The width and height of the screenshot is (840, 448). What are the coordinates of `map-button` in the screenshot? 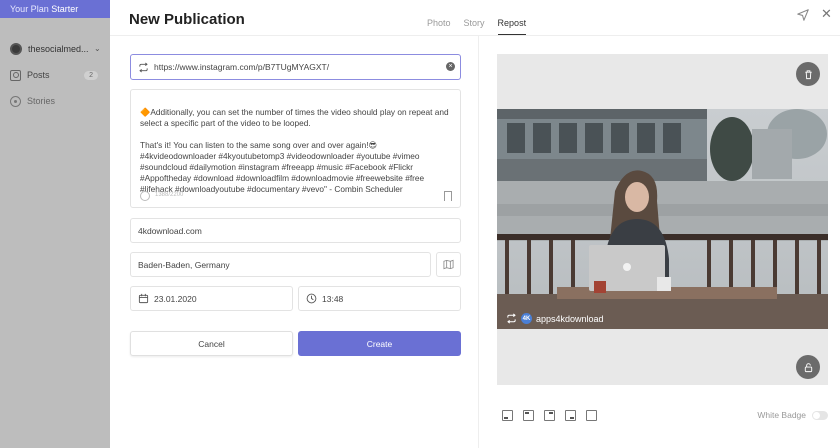 It's located at (448, 264).